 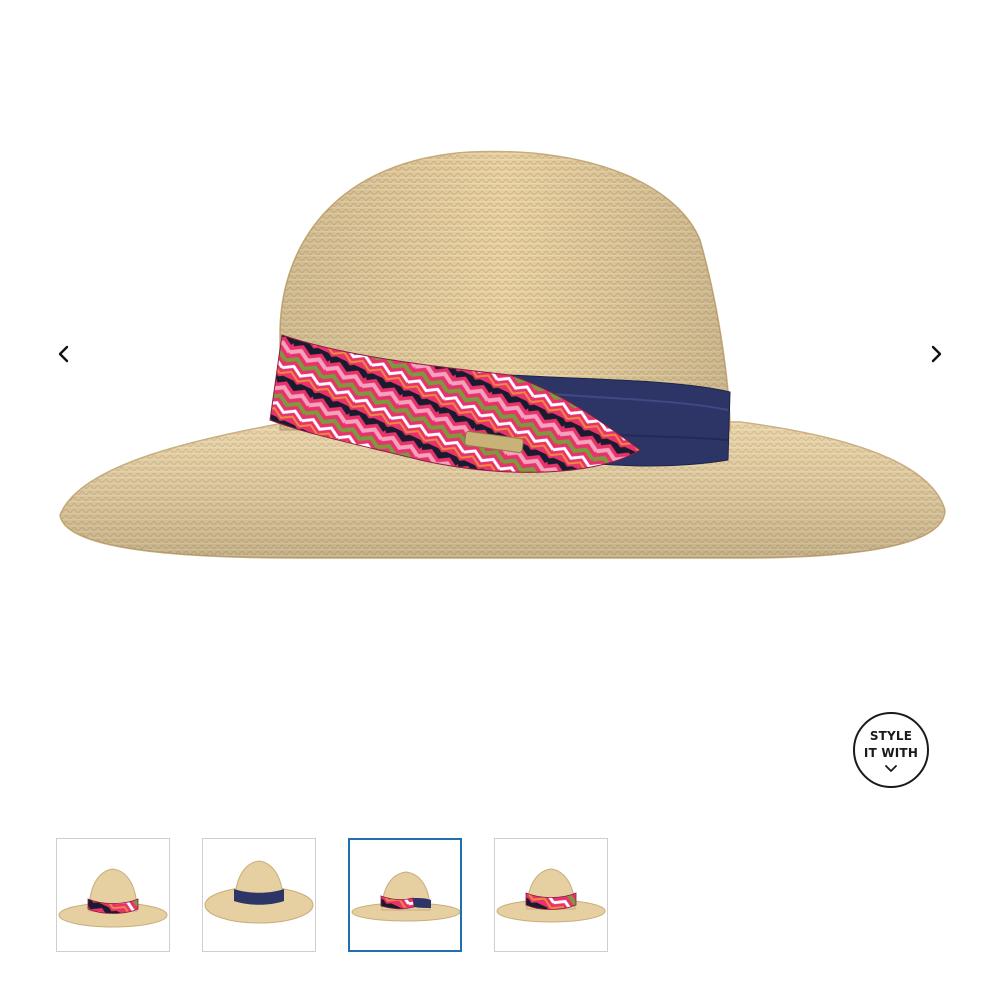 I want to click on chevron-right-icon, so click(x=936, y=354).